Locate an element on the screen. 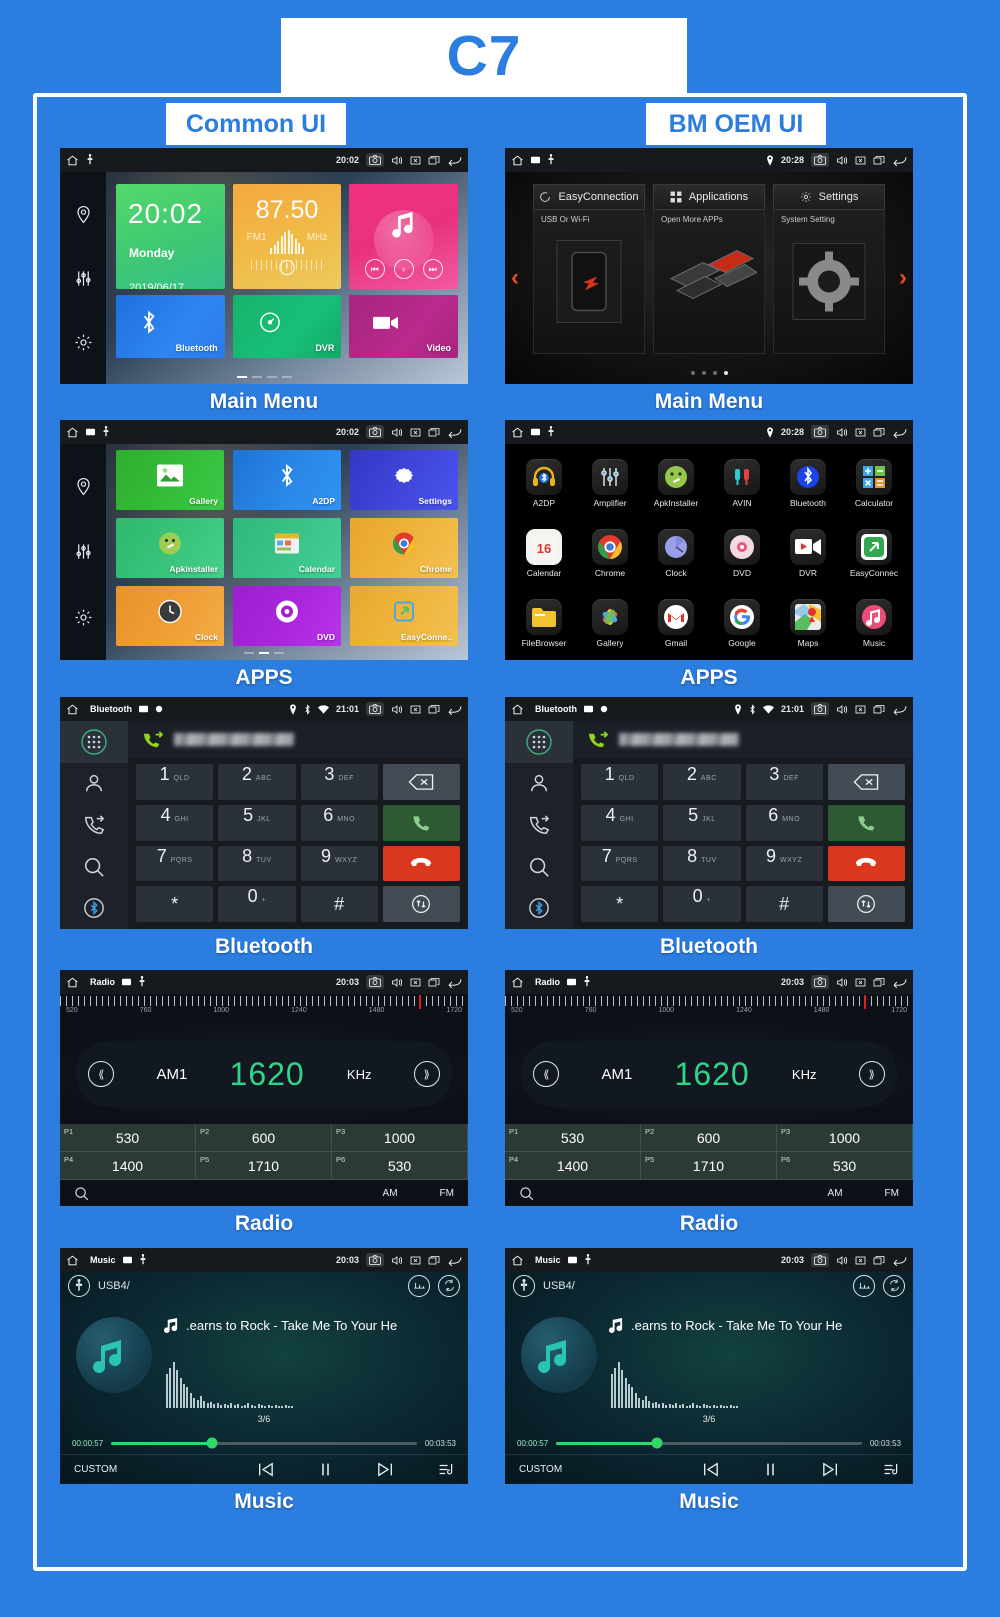 This screenshot has height=1617, width=1000. sidebar-item-keypad is located at coordinates (539, 742).